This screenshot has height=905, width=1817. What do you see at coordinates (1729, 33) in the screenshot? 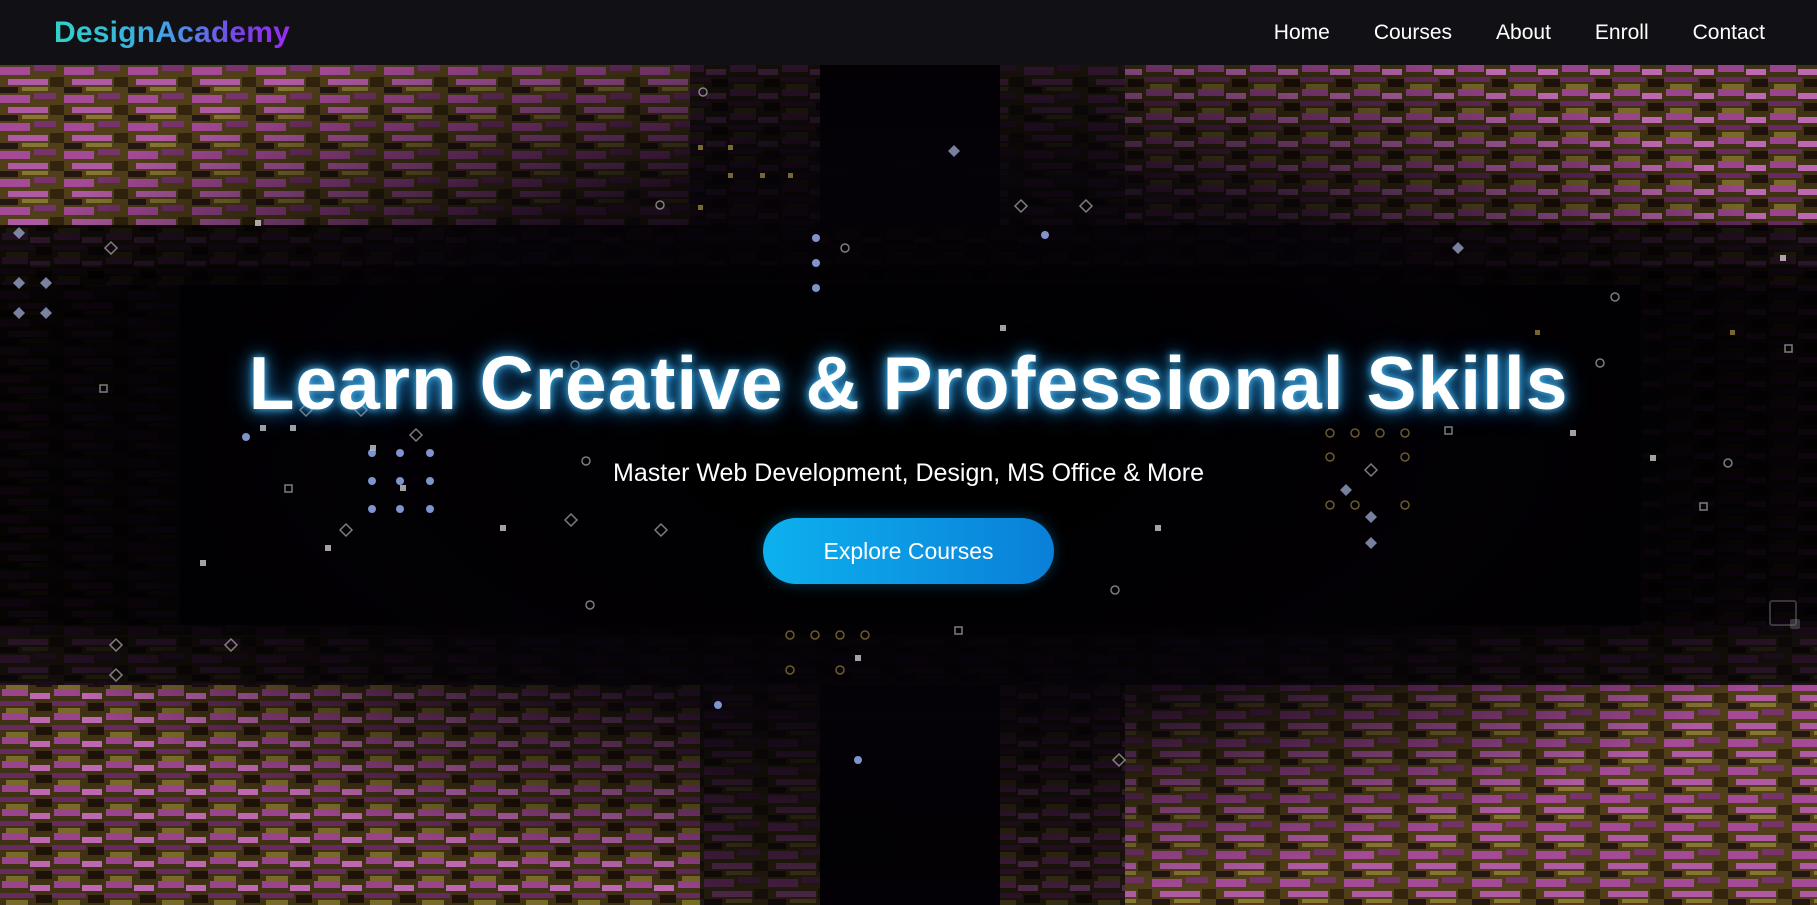
I see `nav-link-contact: Contact` at bounding box center [1729, 33].